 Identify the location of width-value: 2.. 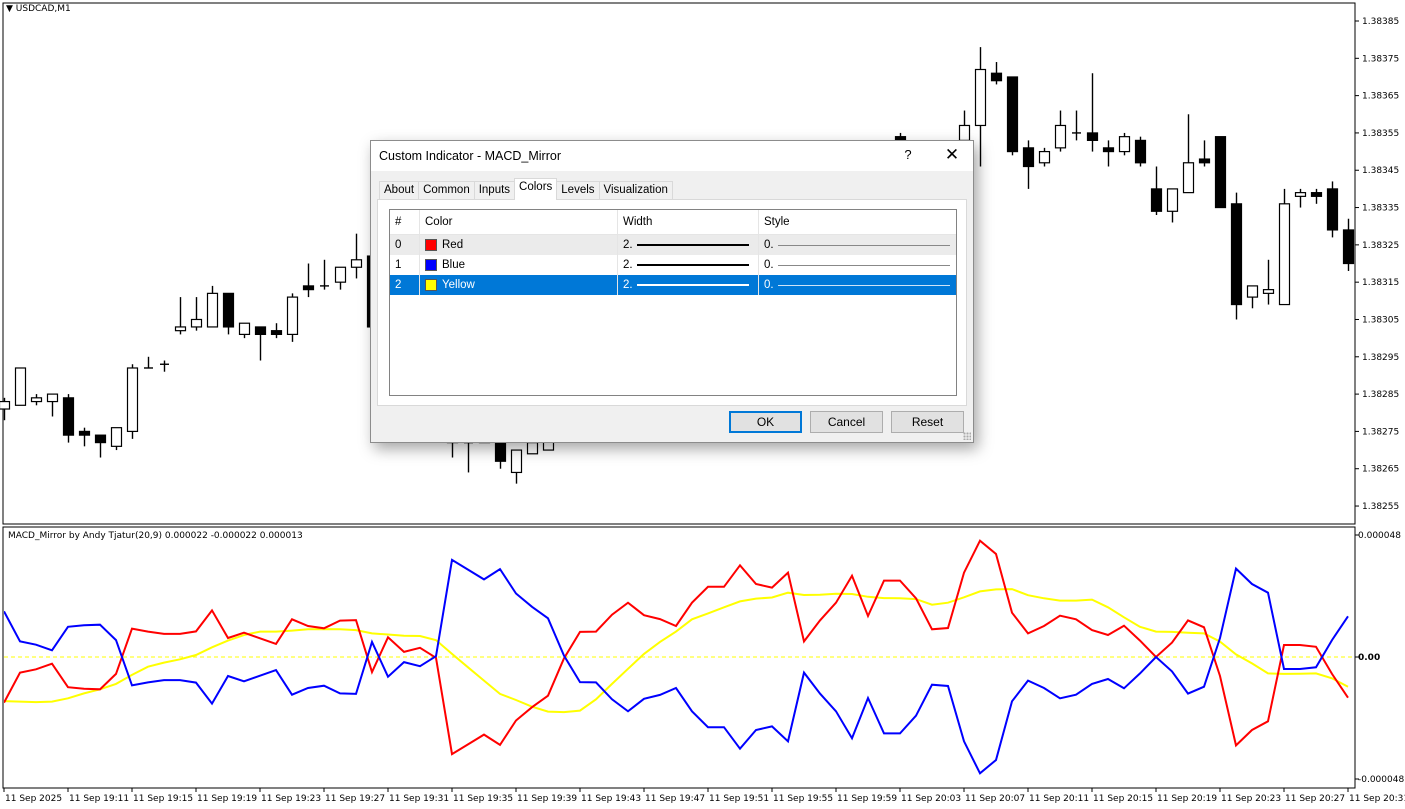
(628, 245).